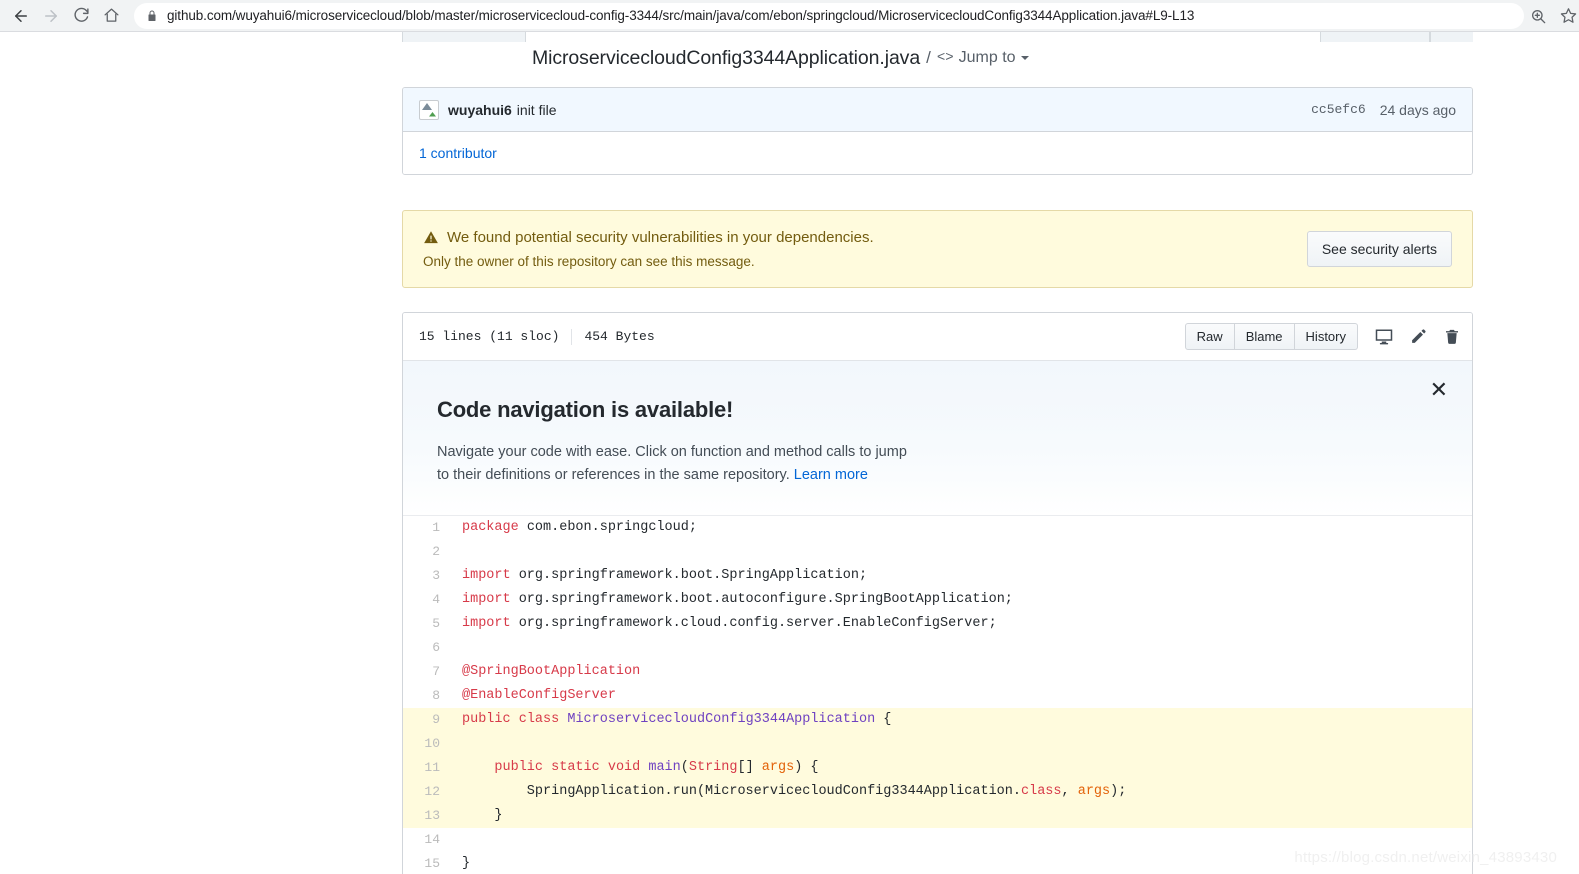 The width and height of the screenshot is (1579, 874). Describe the element at coordinates (961, 768) in the screenshot. I see `line-content: public static void main(String[] args) {` at that location.